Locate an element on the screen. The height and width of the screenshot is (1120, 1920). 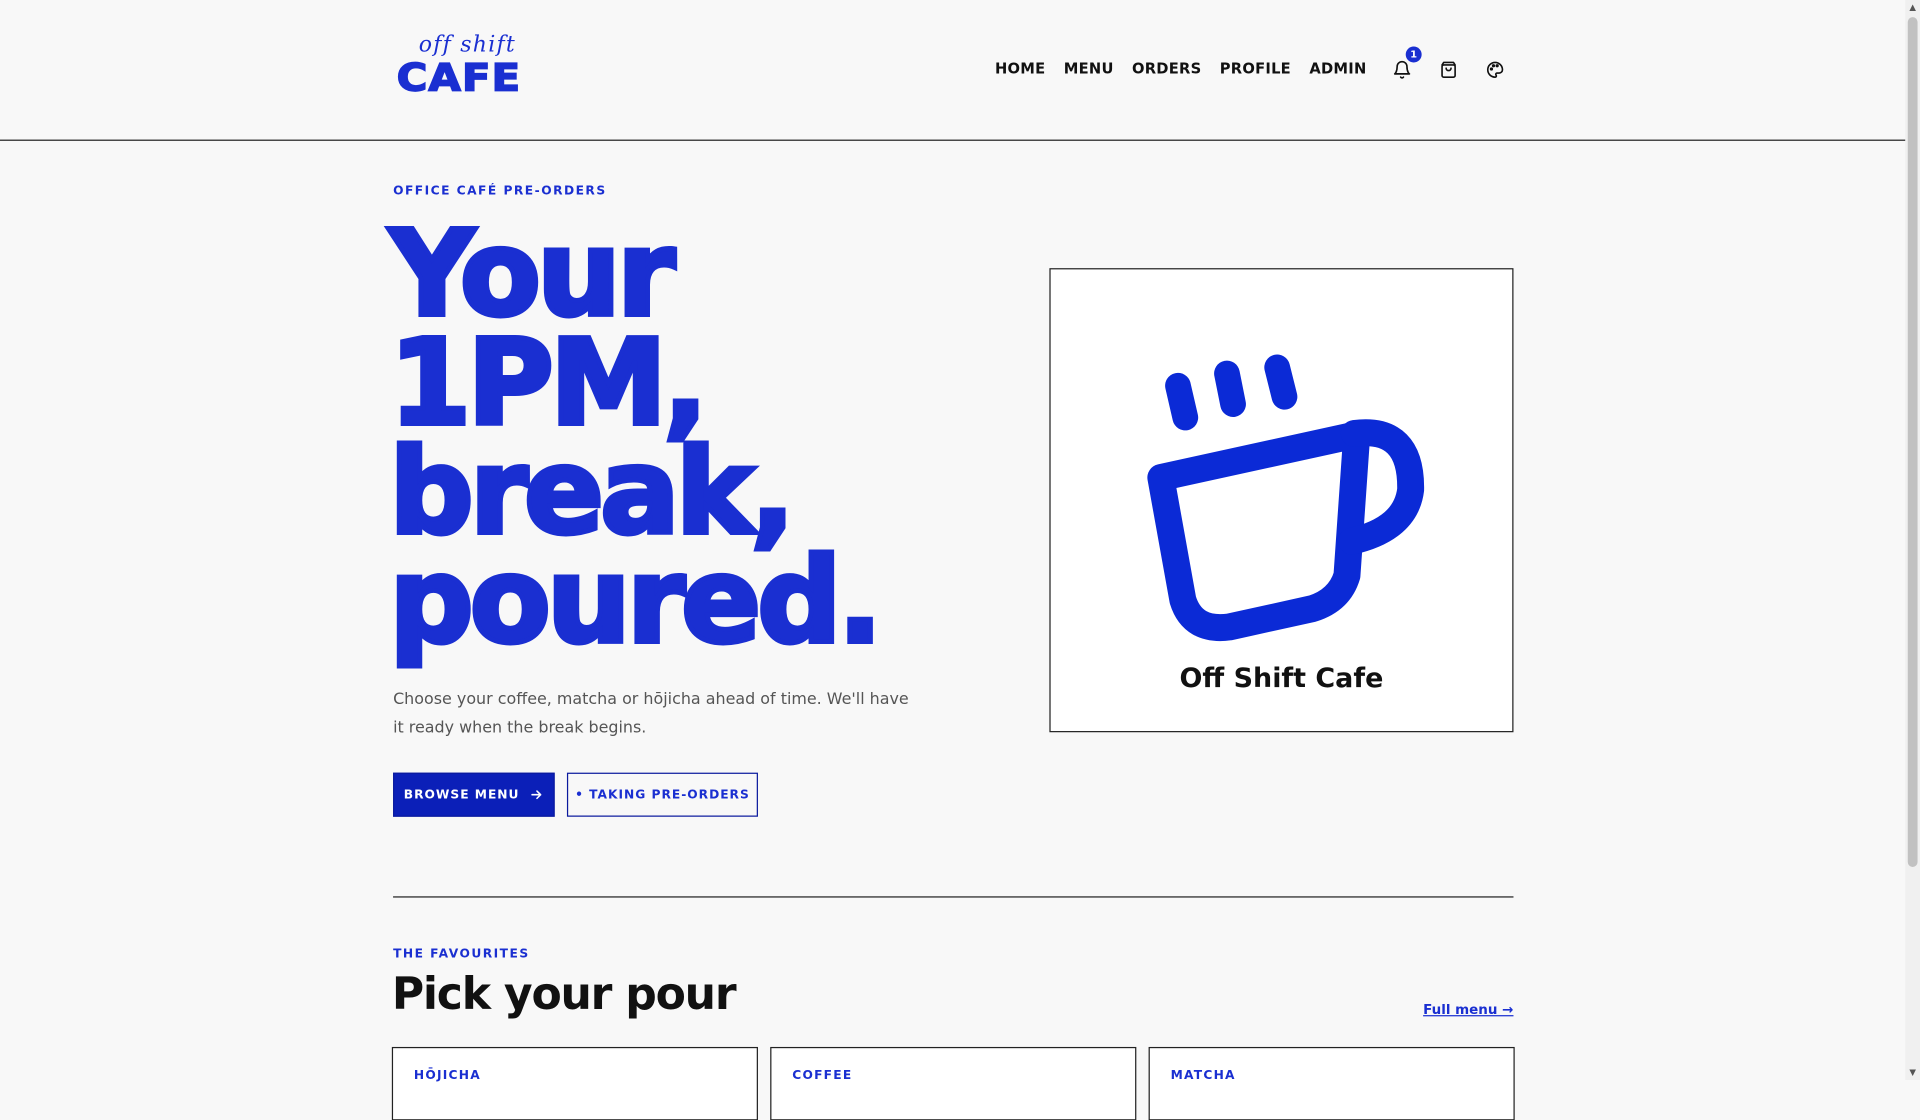
product-card: COFFEE is located at coordinates (953, 1083).